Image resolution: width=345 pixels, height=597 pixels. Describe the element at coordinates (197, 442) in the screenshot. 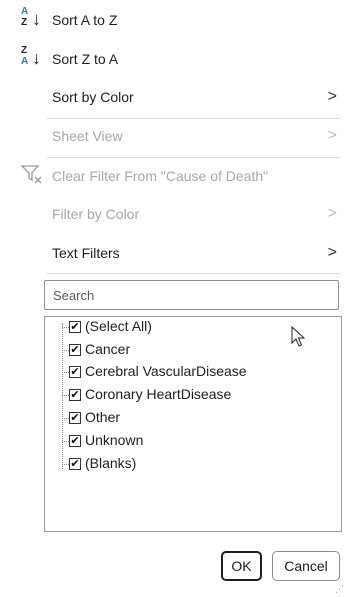

I see `list-item: ✔ Unknown` at that location.